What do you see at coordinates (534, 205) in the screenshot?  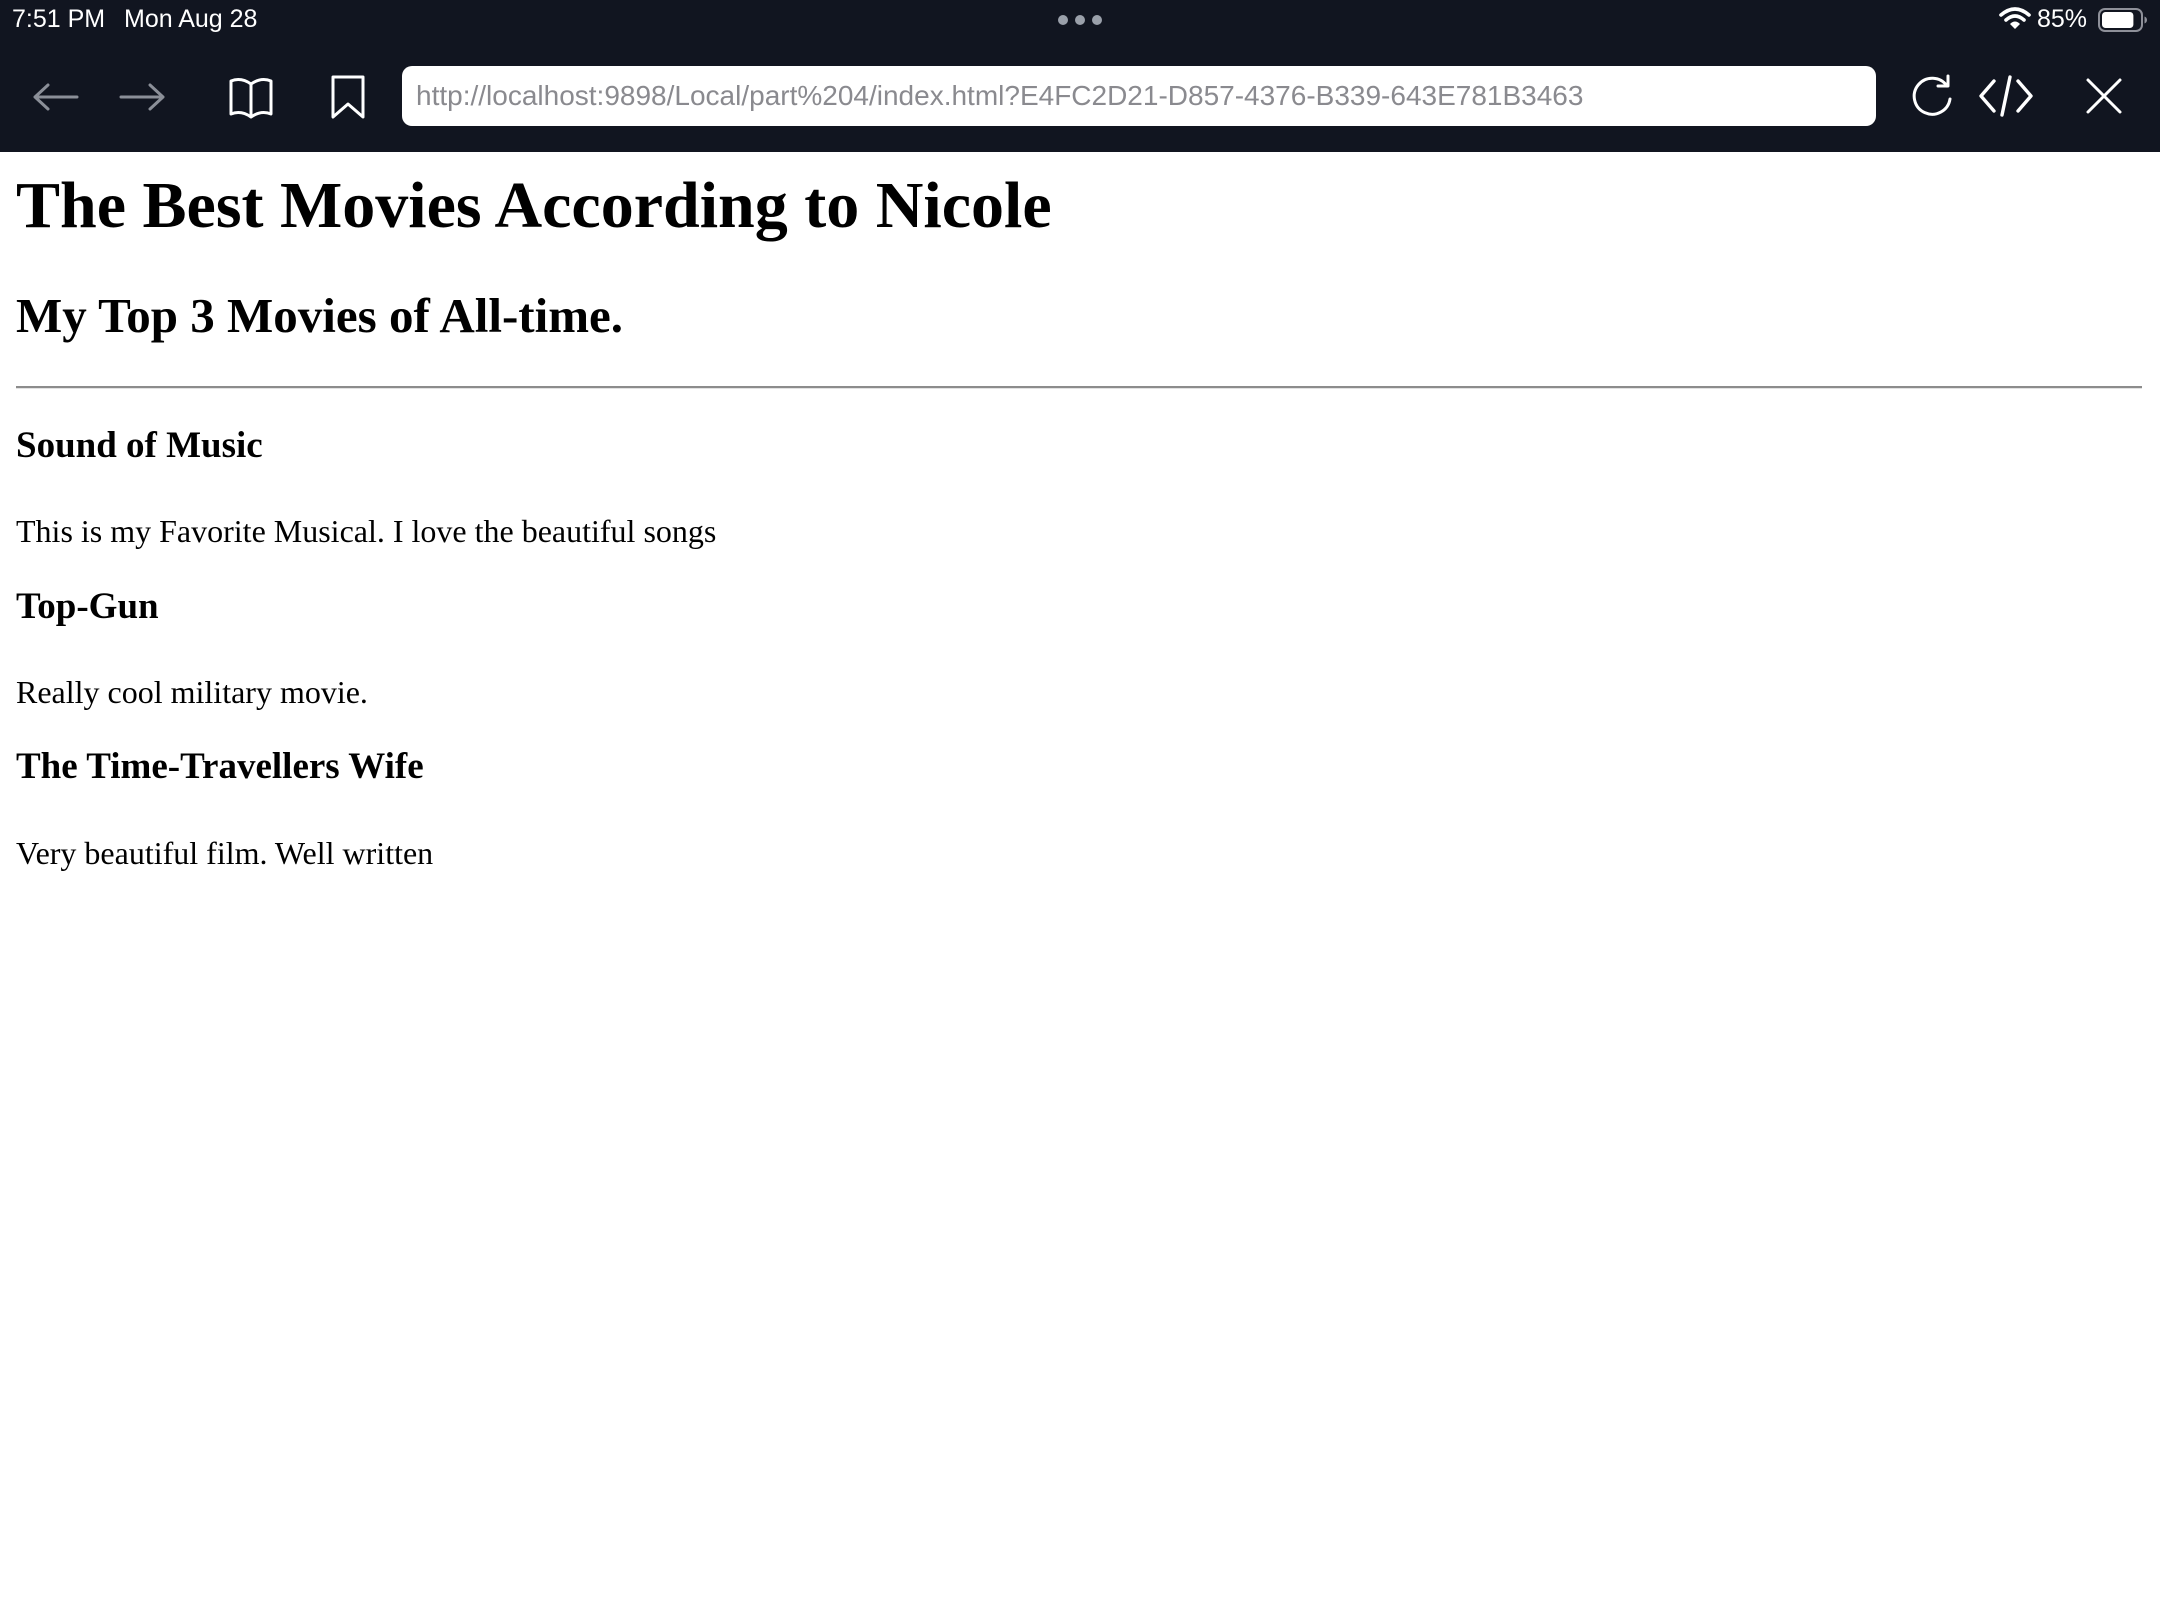 I see `page-title: The Best Movies According to Nicole` at bounding box center [534, 205].